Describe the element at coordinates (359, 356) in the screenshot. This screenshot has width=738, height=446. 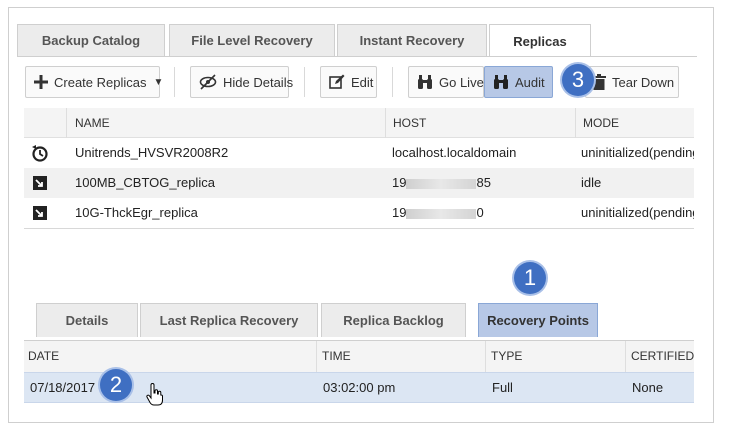
I see `recovery-points-header: DATE TIME TYPE CERTIFIED` at that location.